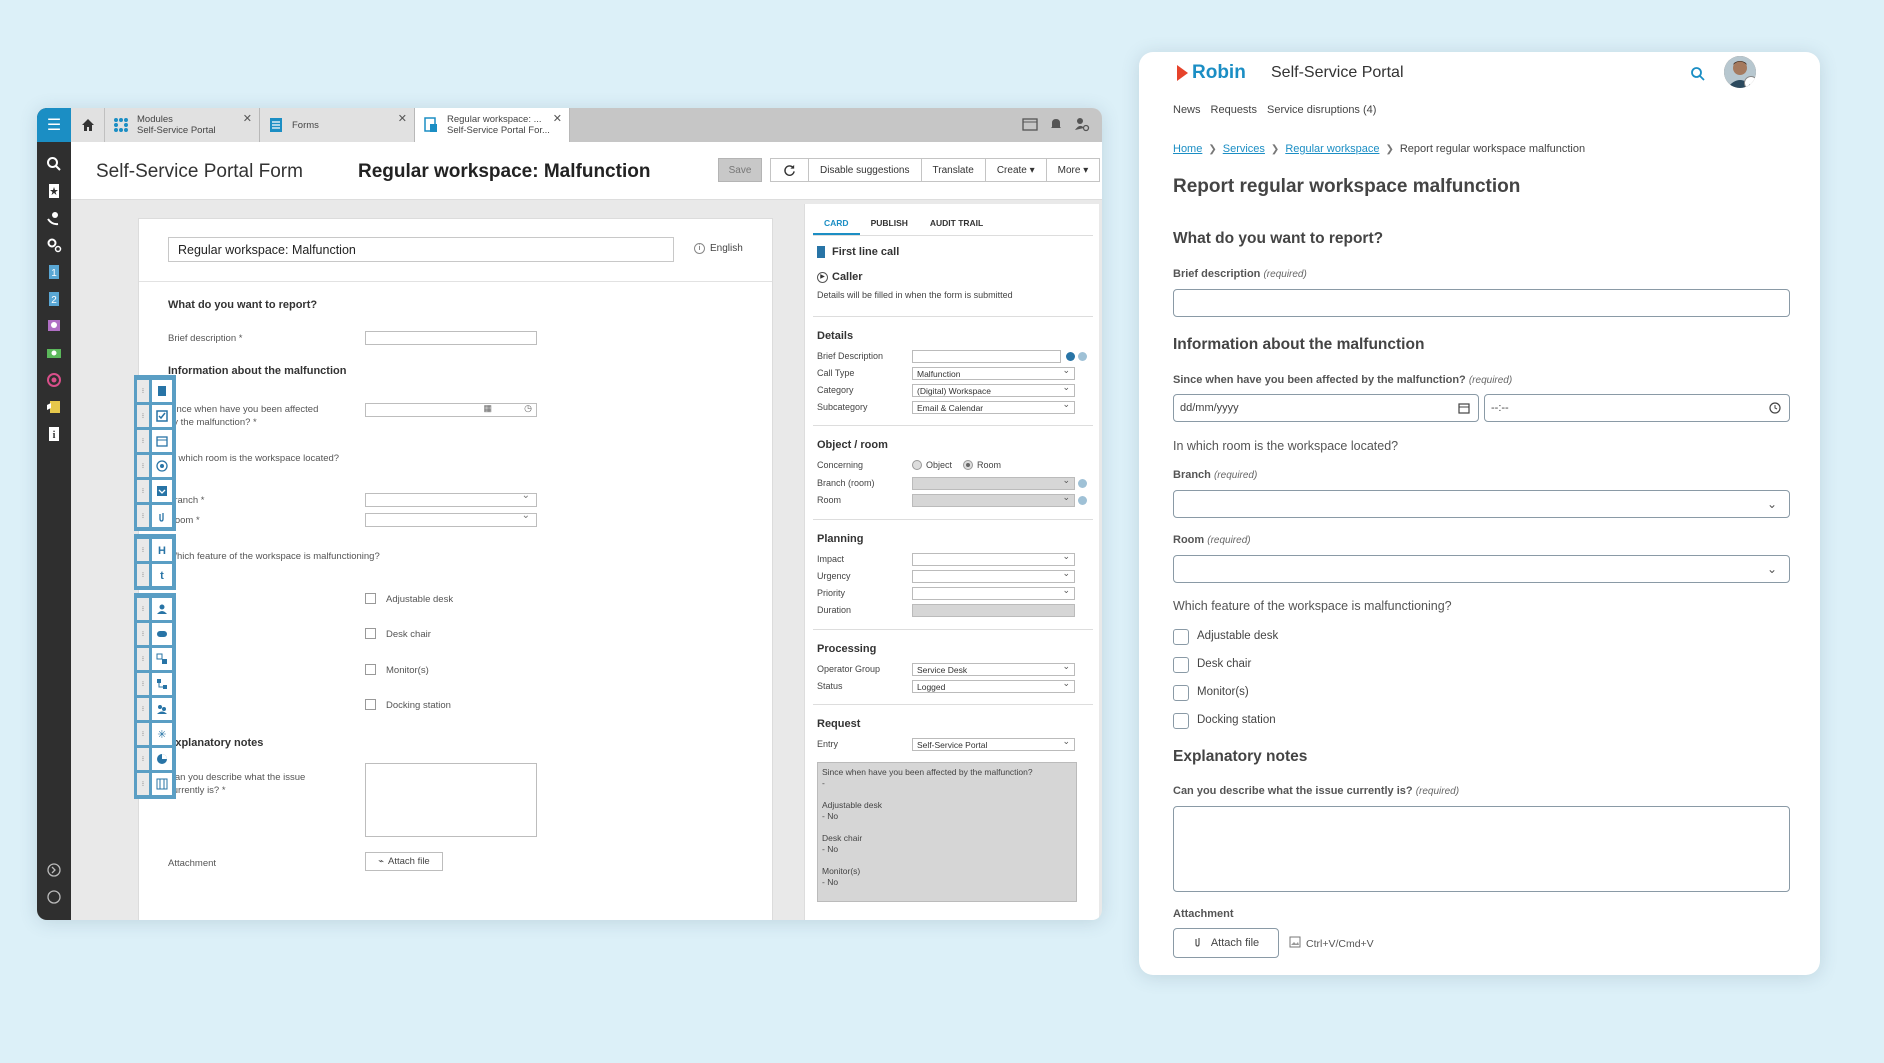 The height and width of the screenshot is (1063, 1884). I want to click on docking-station-checkbox, so click(1181, 721).